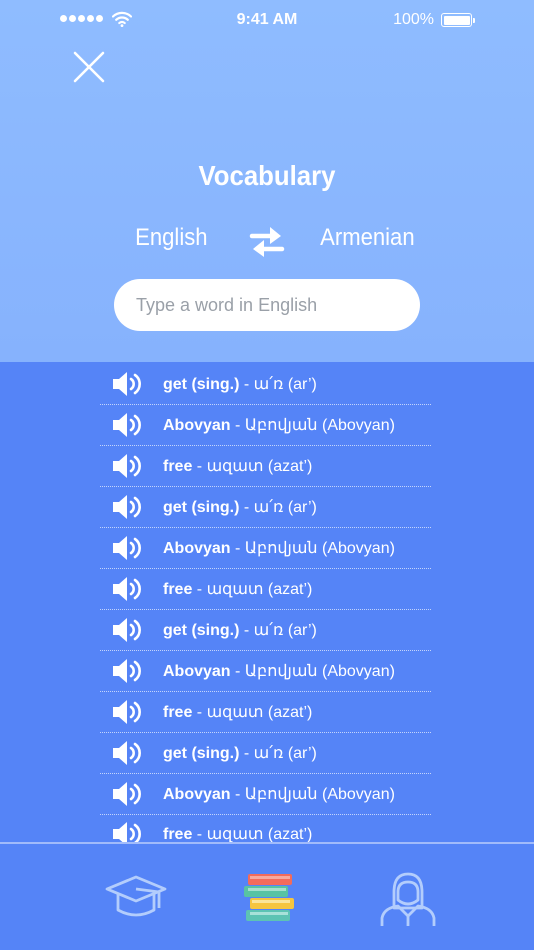 The height and width of the screenshot is (950, 534). Describe the element at coordinates (171, 238) in the screenshot. I see `source-language: English` at that location.